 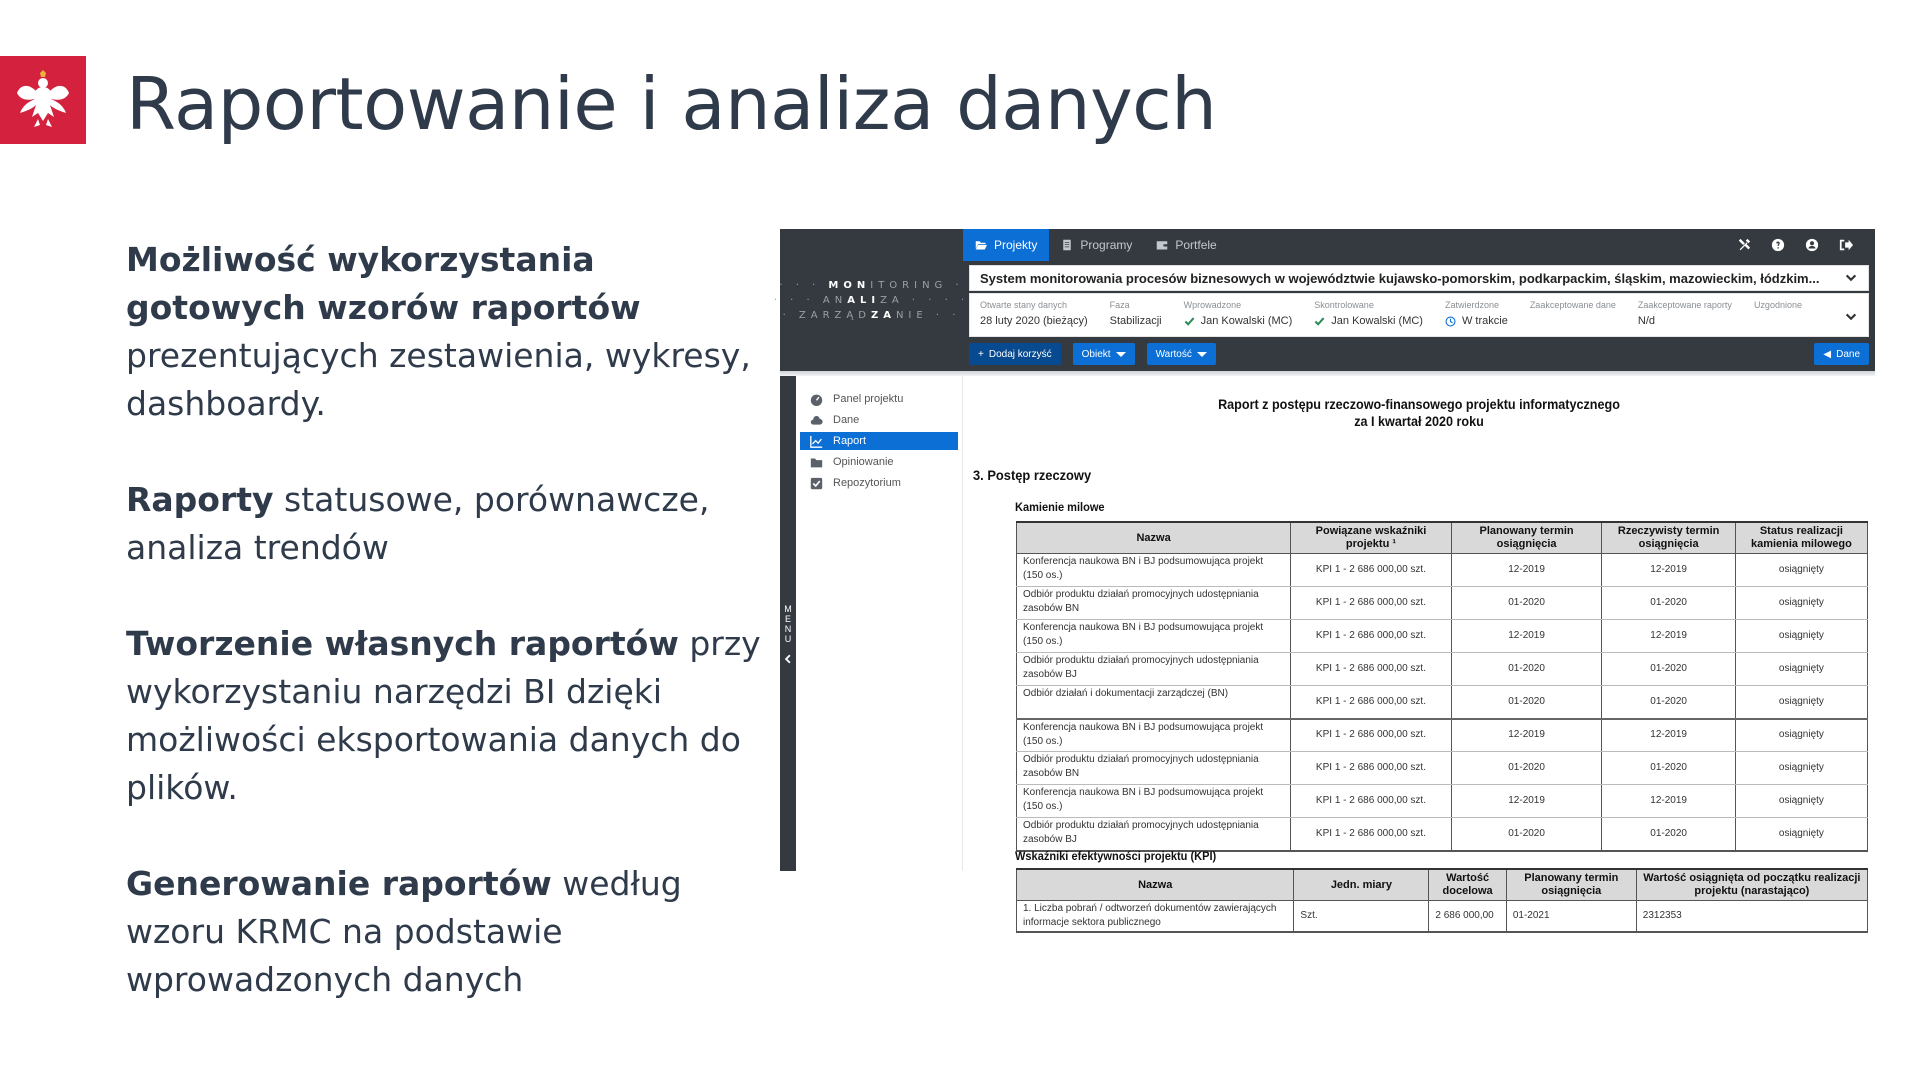 I want to click on tab-programy: Programy, so click(x=1096, y=245).